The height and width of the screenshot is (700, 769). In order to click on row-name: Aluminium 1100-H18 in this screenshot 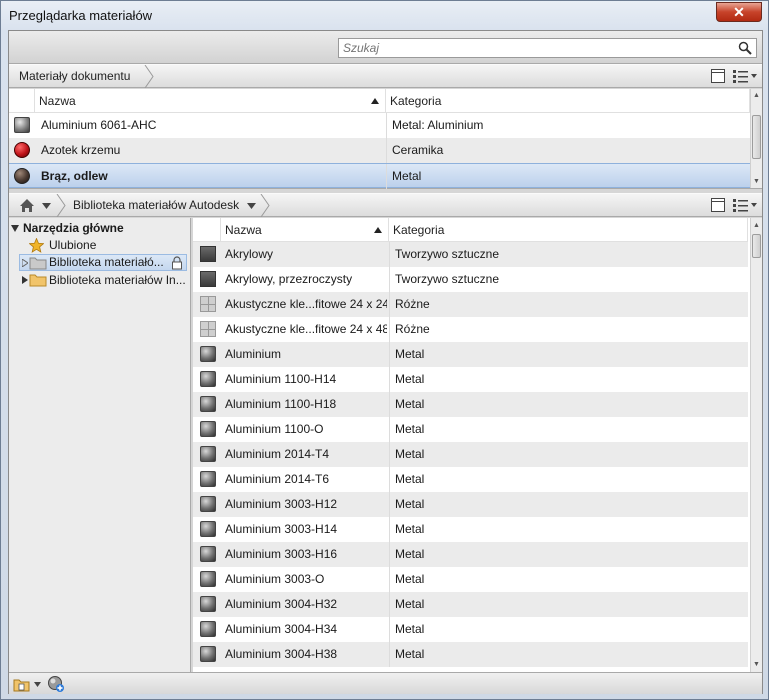, I will do `click(281, 404)`.